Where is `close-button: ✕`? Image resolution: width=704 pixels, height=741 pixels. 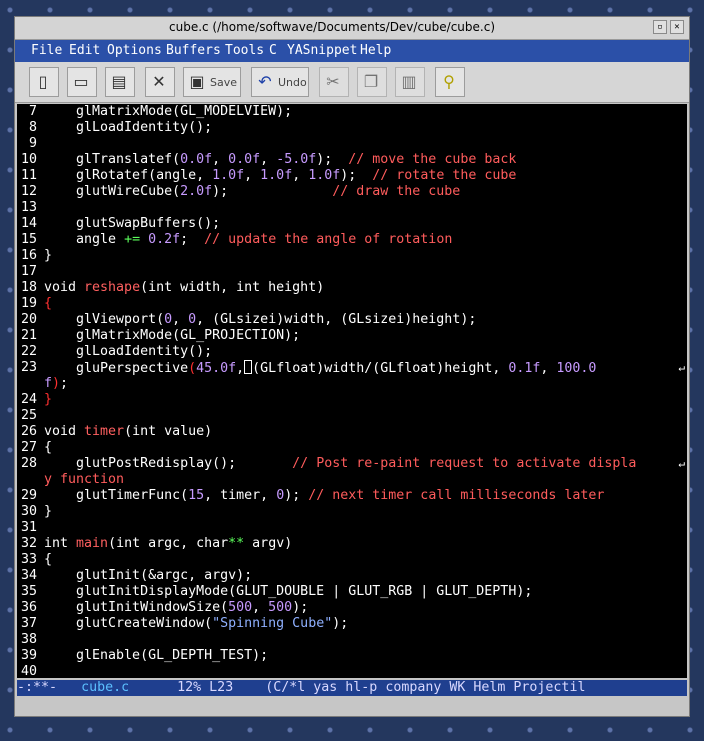
close-button: ✕ is located at coordinates (677, 27).